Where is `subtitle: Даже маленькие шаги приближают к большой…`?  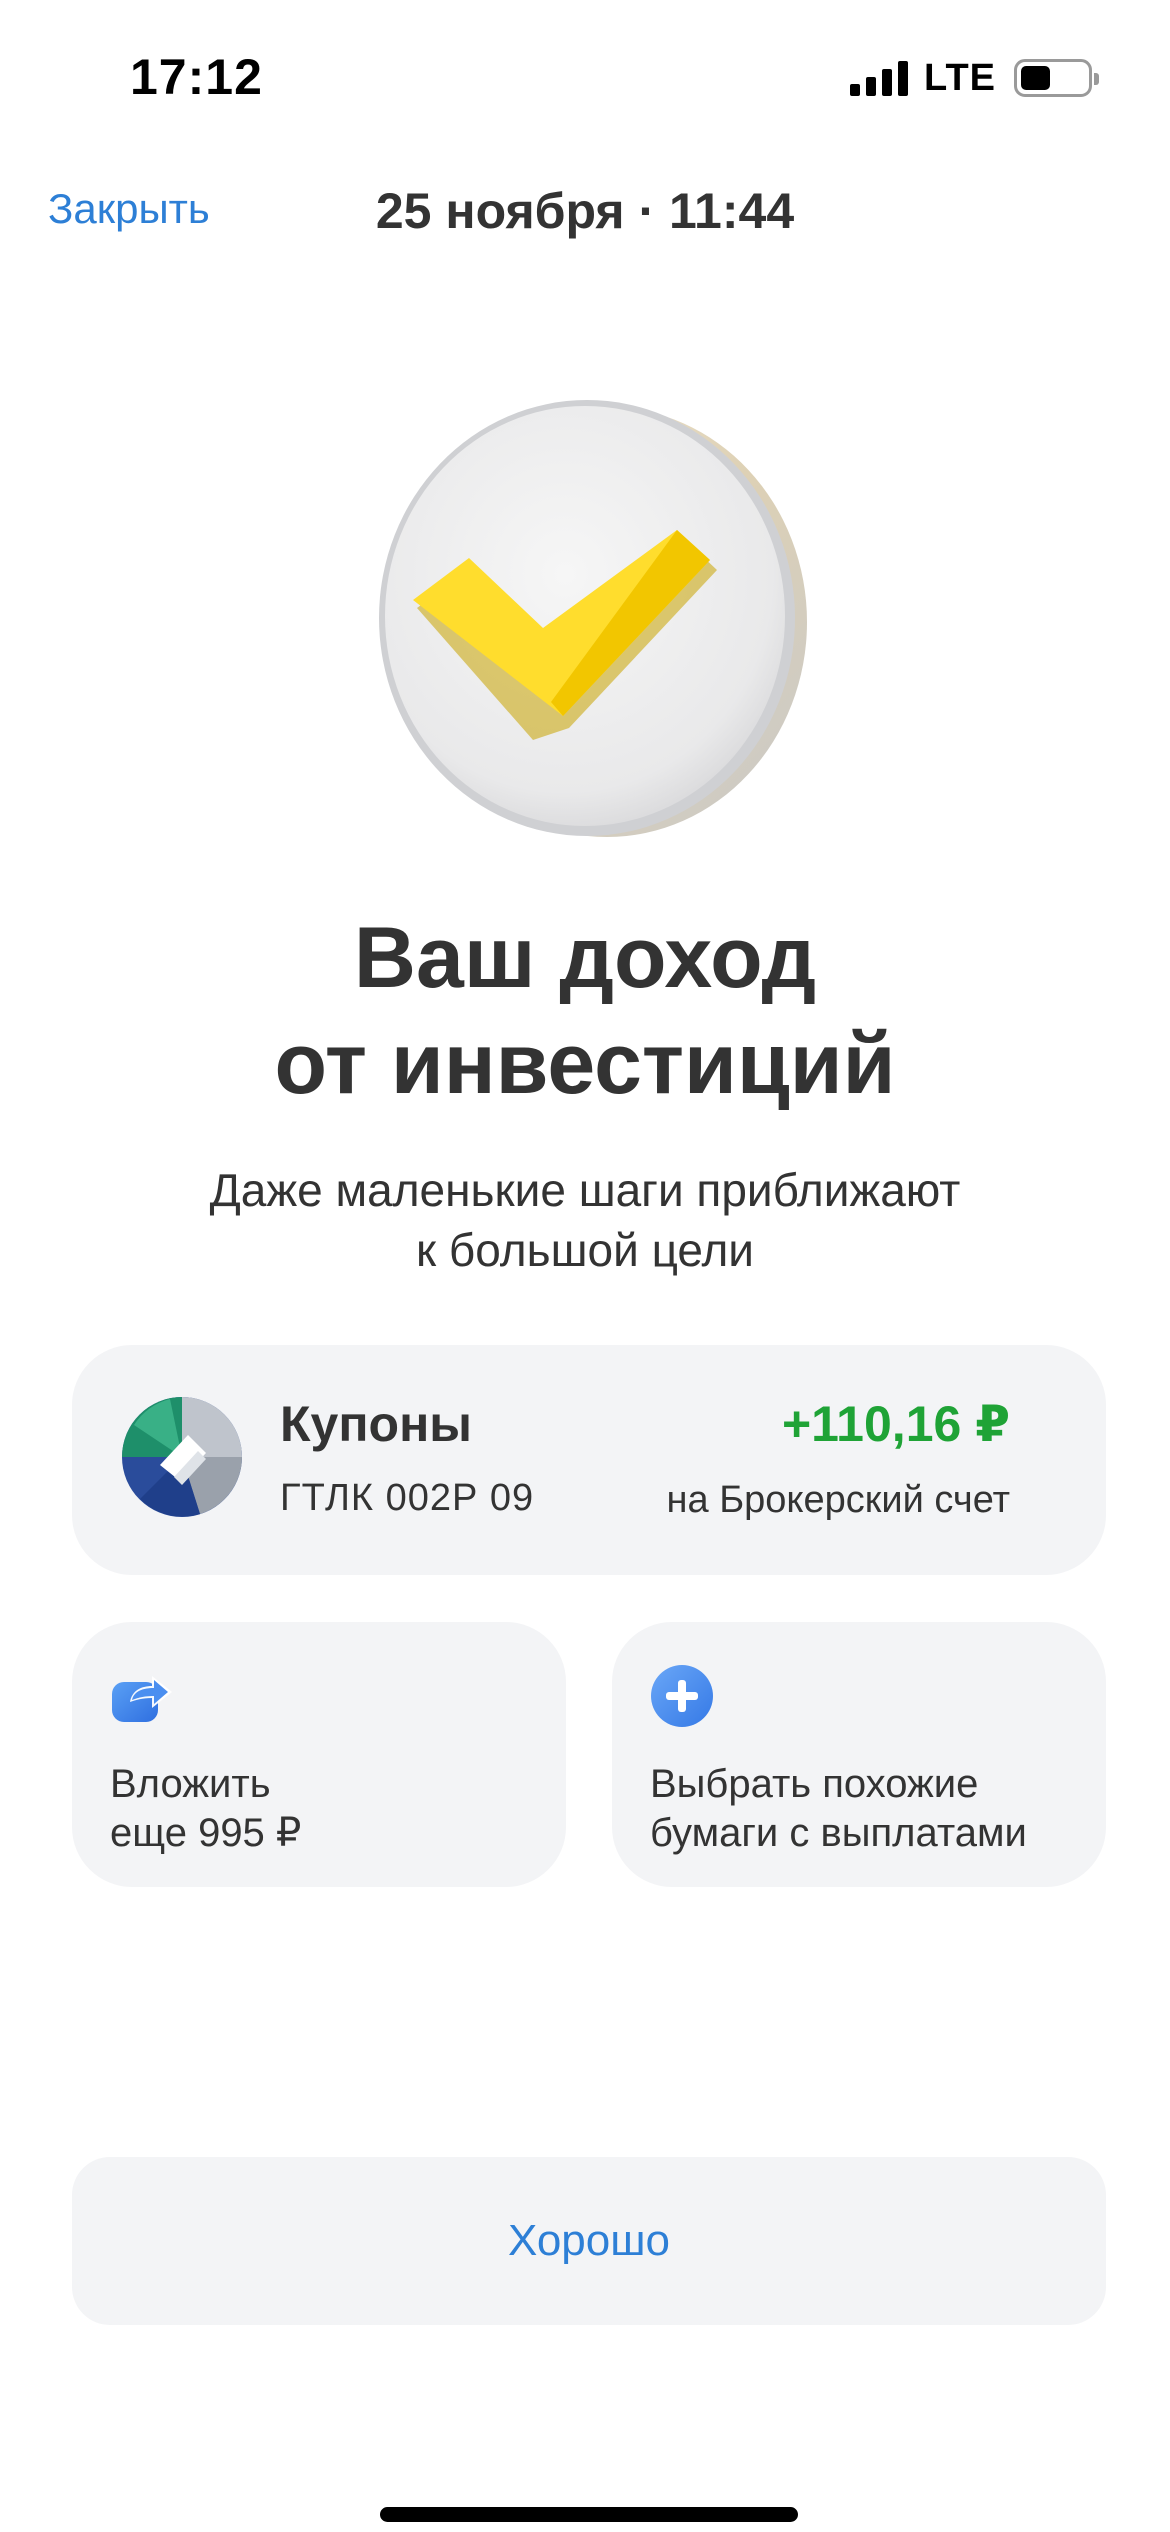 subtitle: Даже маленькие шаги приближают к большой… is located at coordinates (585, 1220).